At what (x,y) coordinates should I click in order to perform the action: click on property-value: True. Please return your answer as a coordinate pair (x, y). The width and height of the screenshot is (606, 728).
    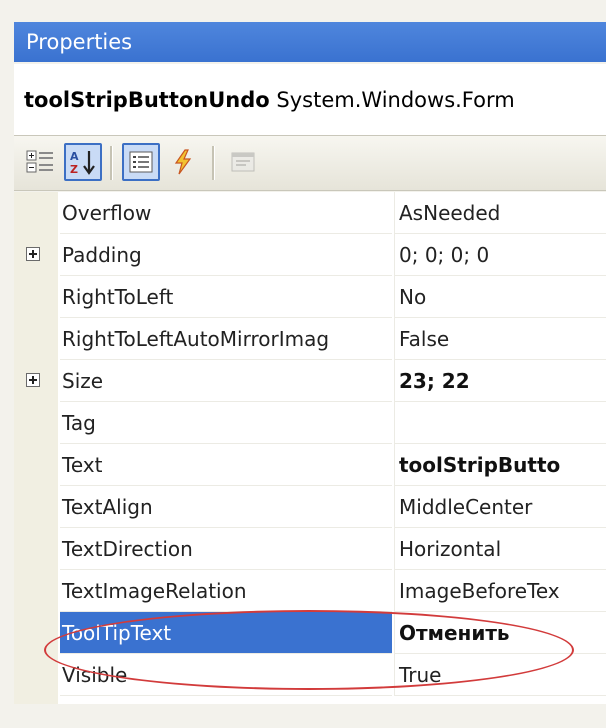
    Looking at the image, I should click on (500, 675).